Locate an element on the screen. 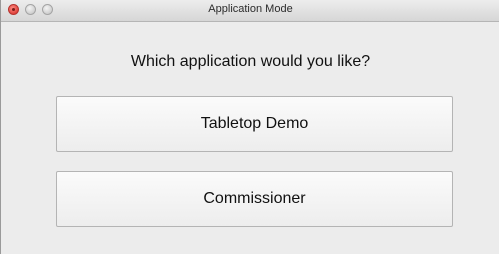 The width and height of the screenshot is (499, 254). tabletop-demo-label: Tabletop Demo is located at coordinates (254, 123).